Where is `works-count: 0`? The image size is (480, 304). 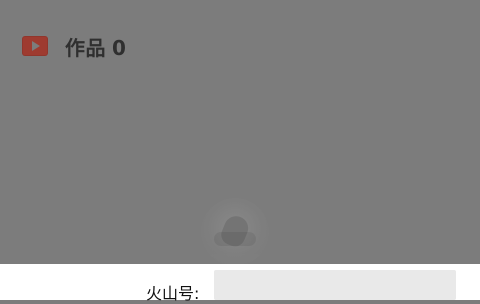
works-count: 0 is located at coordinates (119, 47).